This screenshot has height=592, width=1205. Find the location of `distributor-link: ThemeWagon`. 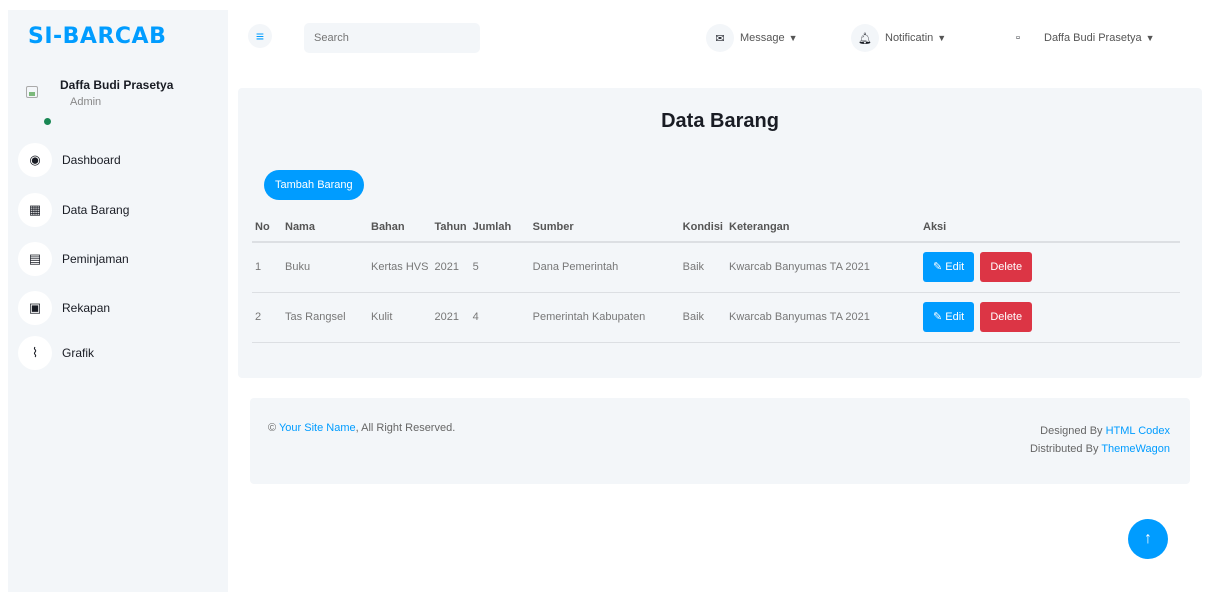

distributor-link: ThemeWagon is located at coordinates (1135, 449).